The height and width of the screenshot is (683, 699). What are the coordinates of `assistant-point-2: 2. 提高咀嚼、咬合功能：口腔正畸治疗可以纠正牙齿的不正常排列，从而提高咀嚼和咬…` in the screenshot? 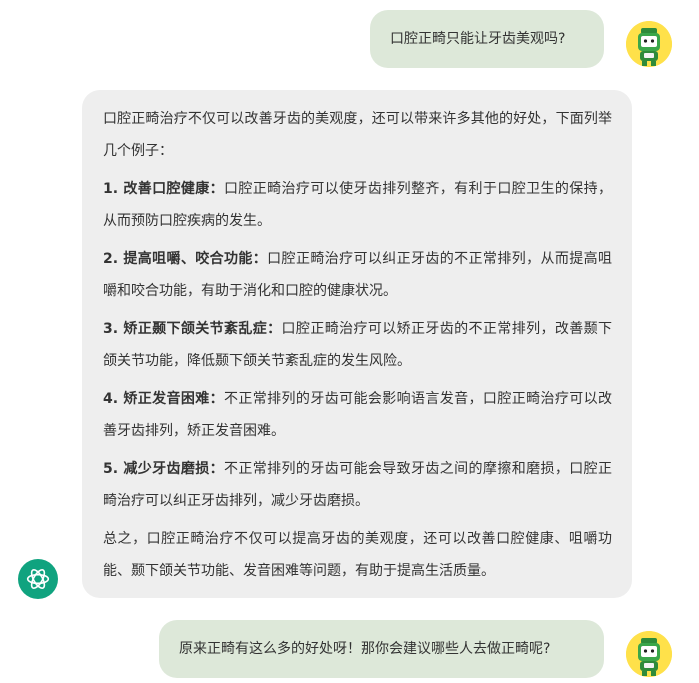 It's located at (357, 275).